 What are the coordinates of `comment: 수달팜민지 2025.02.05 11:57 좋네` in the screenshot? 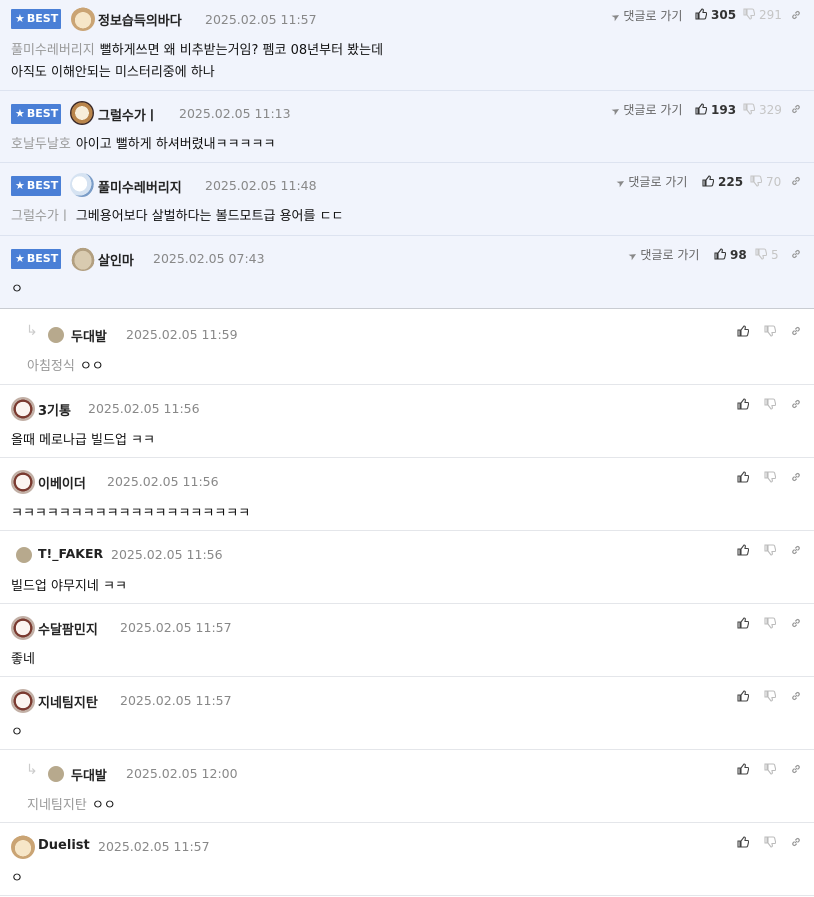 It's located at (407, 640).